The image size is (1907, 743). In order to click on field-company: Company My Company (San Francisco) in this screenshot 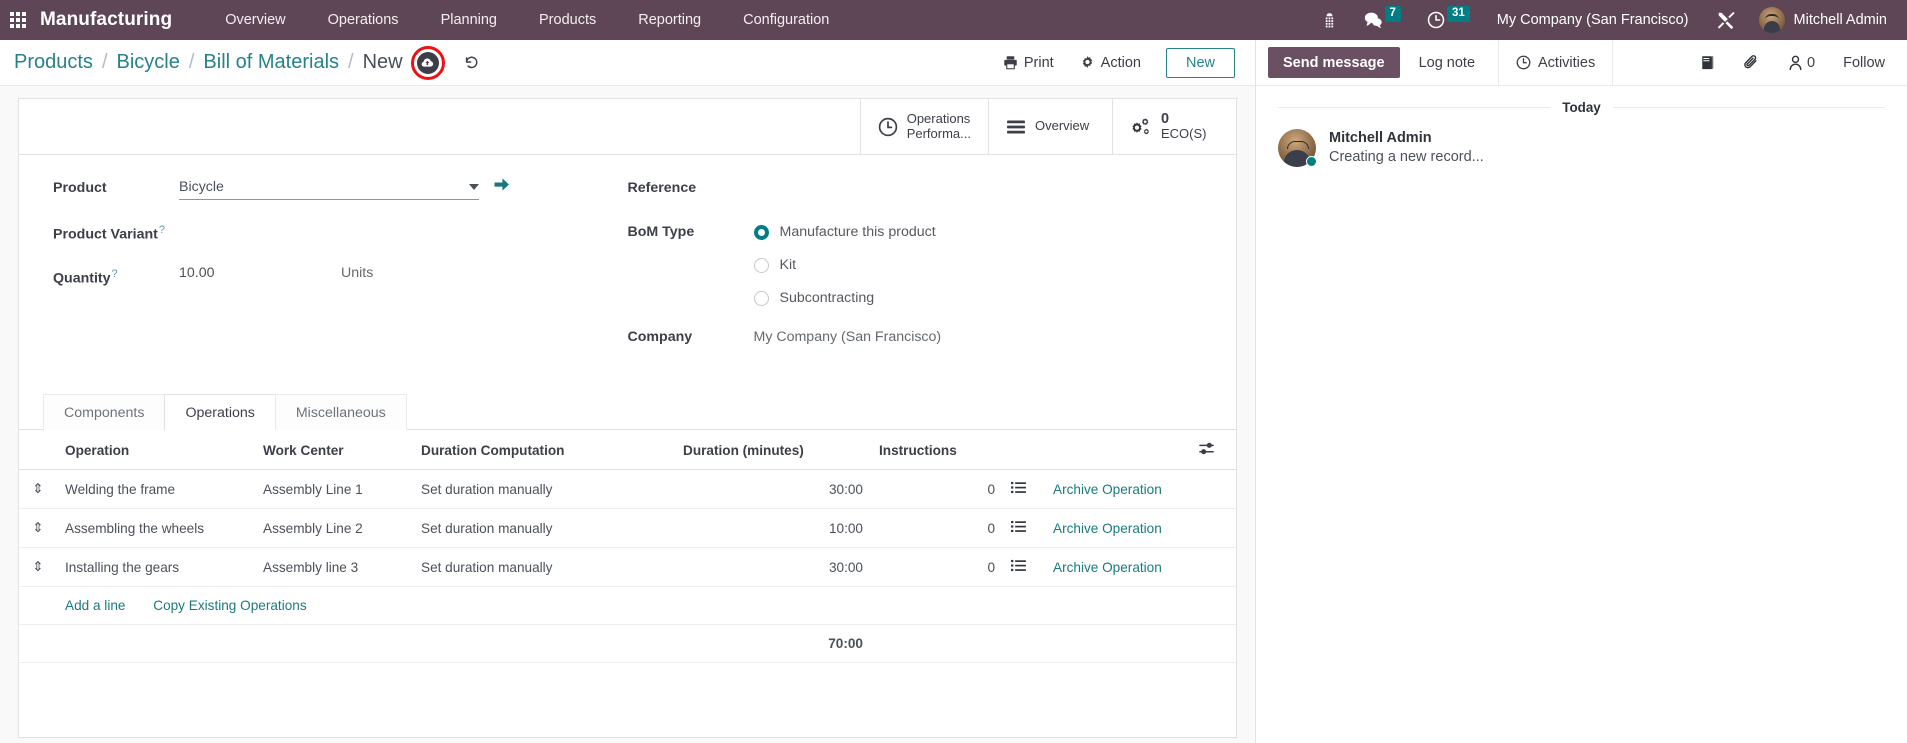, I will do `click(915, 343)`.